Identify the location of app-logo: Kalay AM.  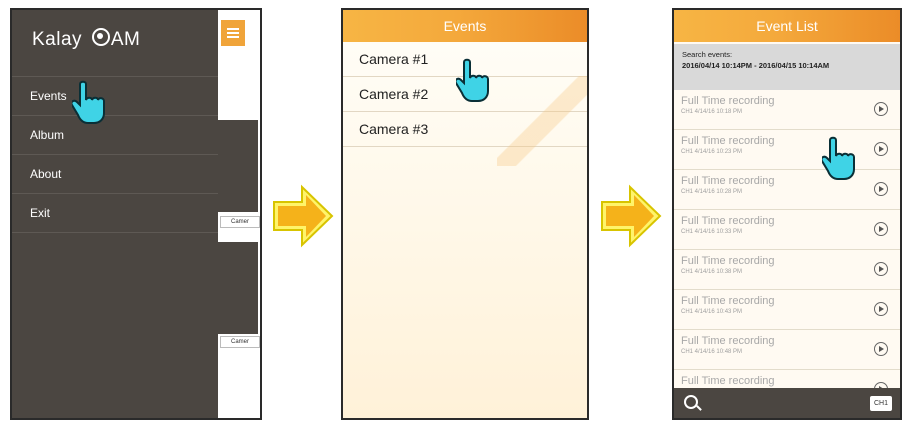
(86, 39).